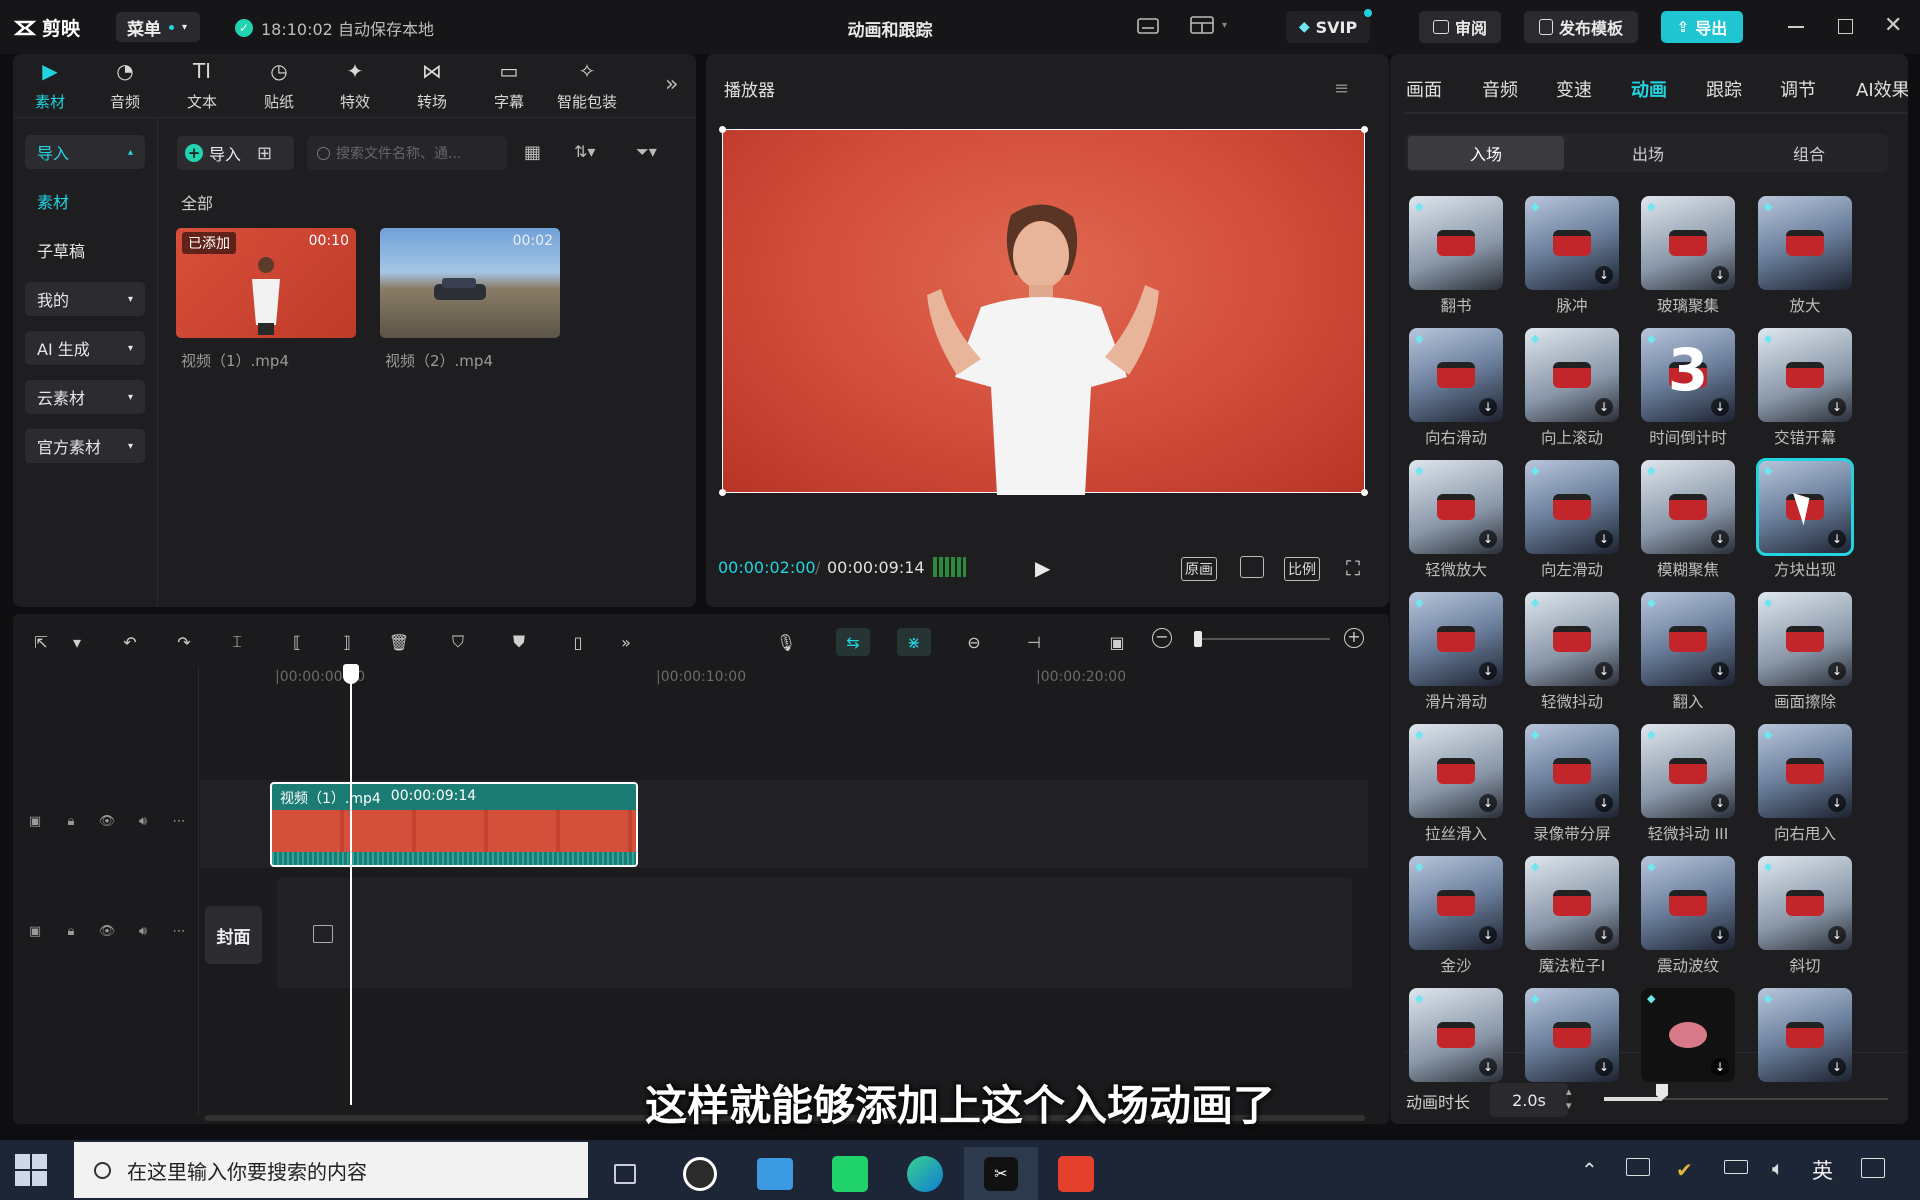 This screenshot has width=1920, height=1200. What do you see at coordinates (202, 86) in the screenshot?
I see `tool-text: TI 文本` at bounding box center [202, 86].